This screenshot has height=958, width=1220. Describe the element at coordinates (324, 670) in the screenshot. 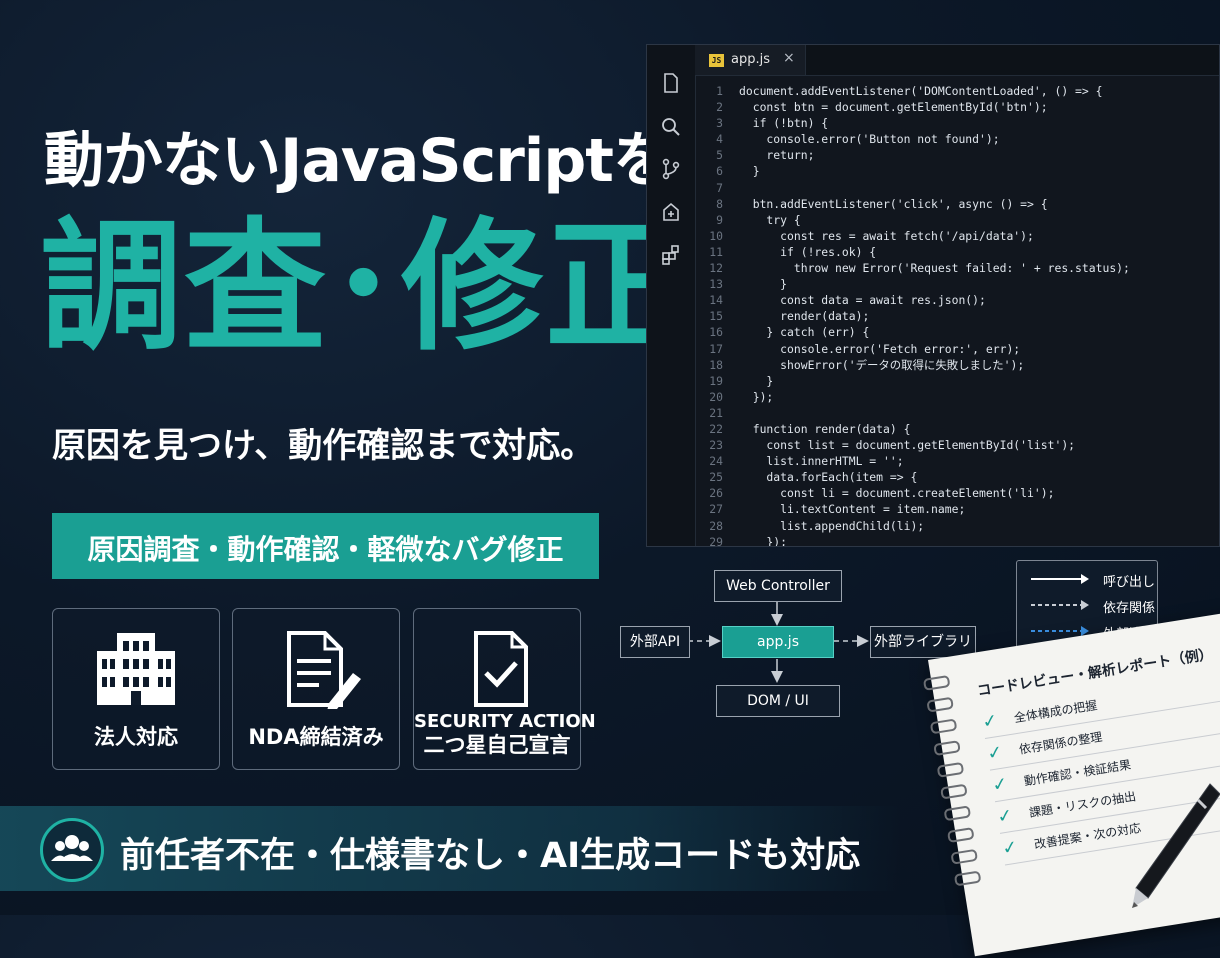

I see `document-pen-icon` at that location.